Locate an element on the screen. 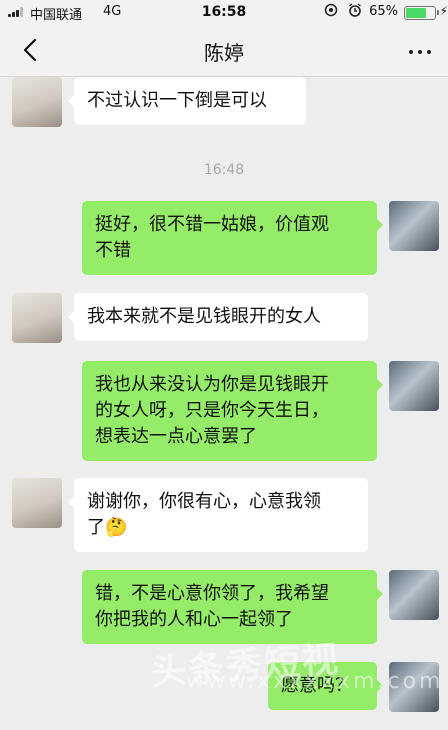 The height and width of the screenshot is (730, 448). message-bubble-received: 谢谢你，你很有心，心意我领 了🤔 is located at coordinates (218, 515).